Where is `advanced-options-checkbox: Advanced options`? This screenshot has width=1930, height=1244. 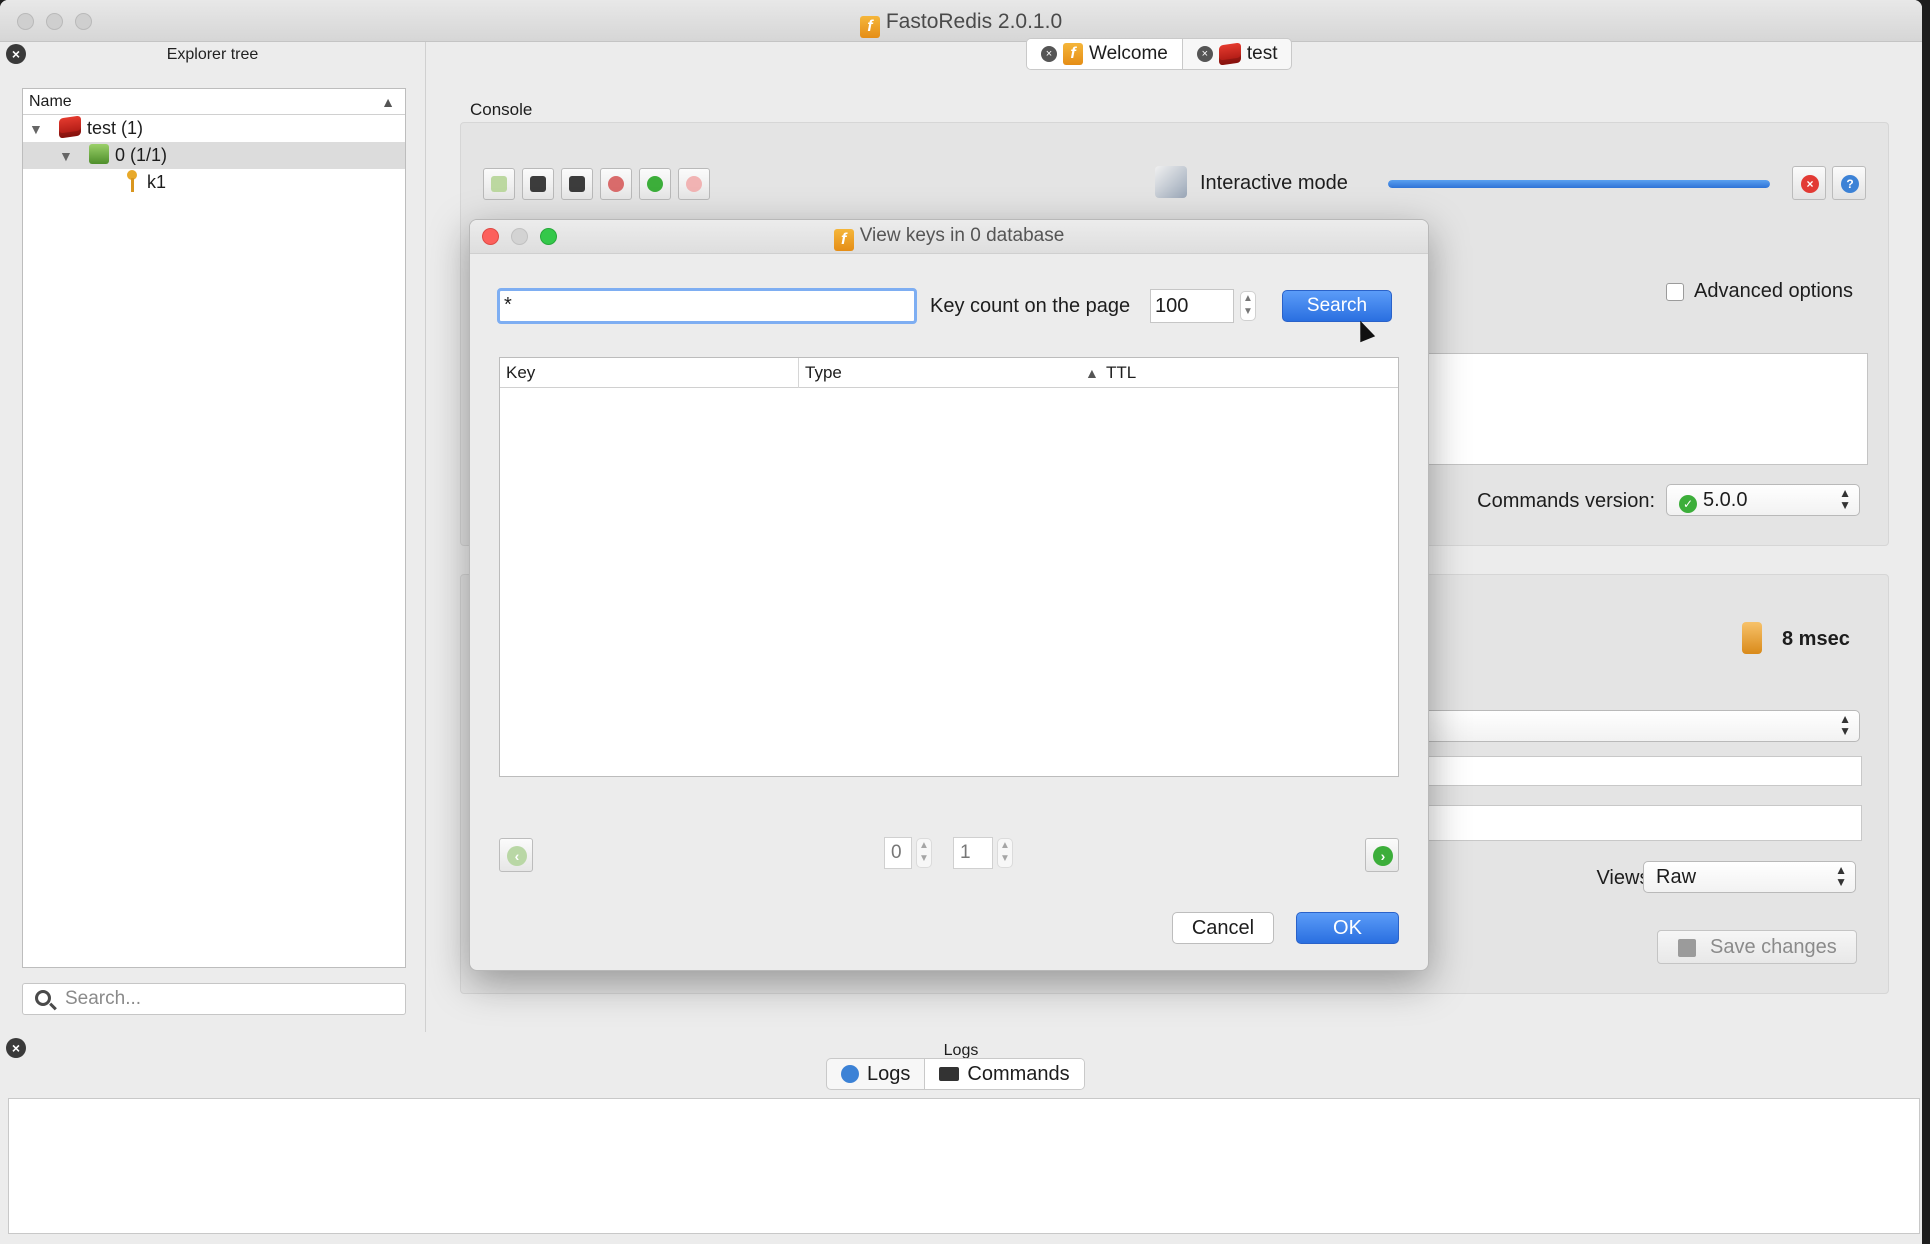
advanced-options-checkbox: Advanced options is located at coordinates (1759, 291).